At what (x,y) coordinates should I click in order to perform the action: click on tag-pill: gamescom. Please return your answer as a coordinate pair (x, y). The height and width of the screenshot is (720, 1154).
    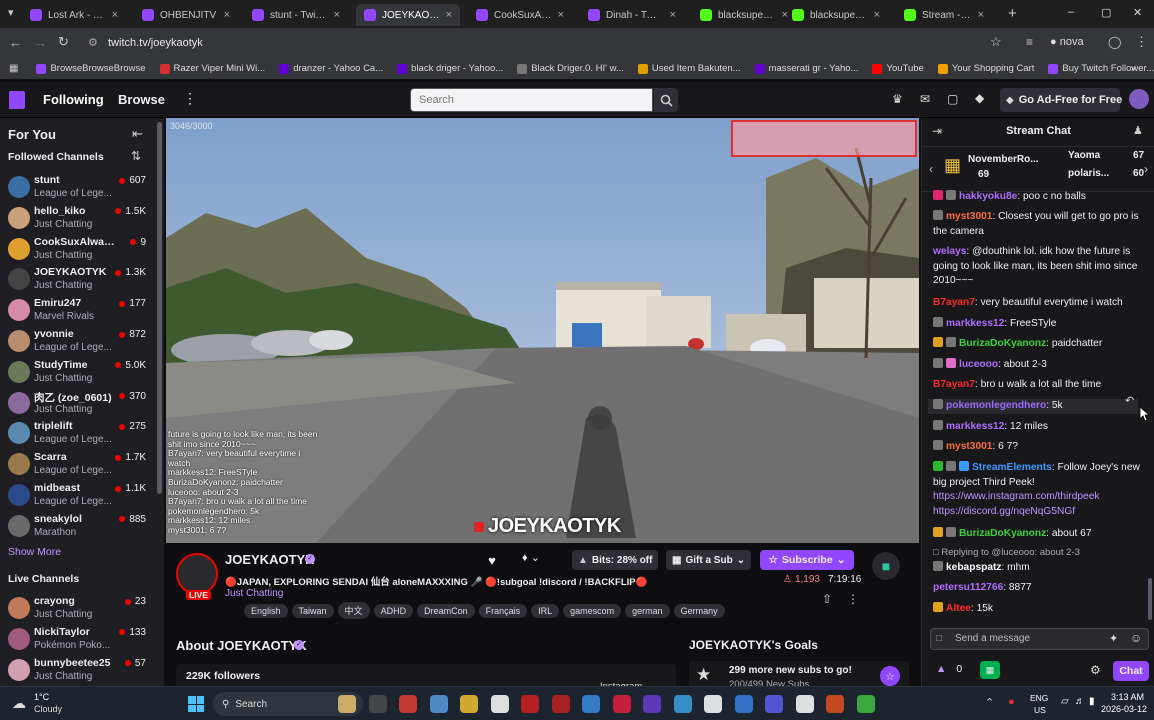
    Looking at the image, I should click on (592, 611).